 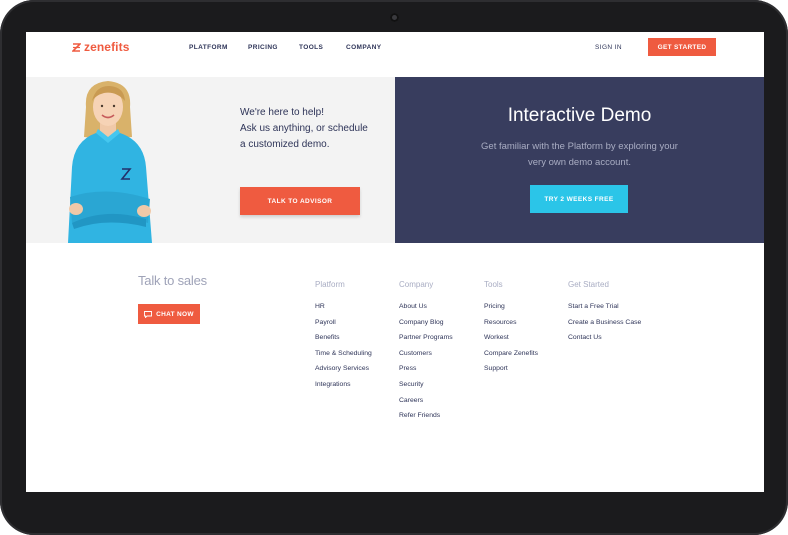 What do you see at coordinates (343, 341) in the screenshot?
I see `footer-link: Benefits` at bounding box center [343, 341].